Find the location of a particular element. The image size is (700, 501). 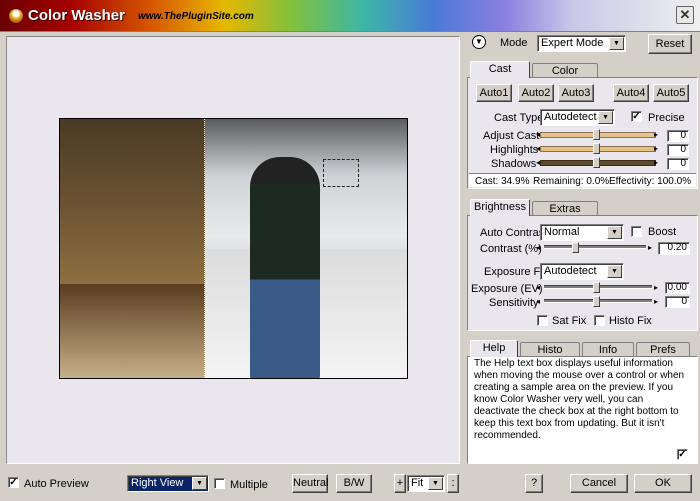

tab-extras: Extras is located at coordinates (565, 208).